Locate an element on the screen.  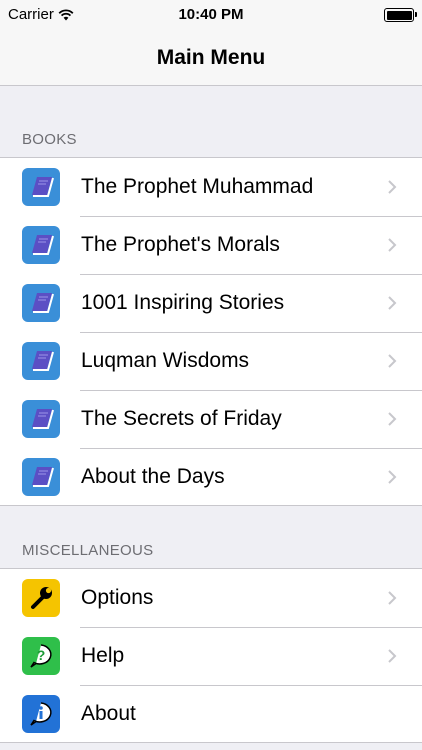
question-icon: ? is located at coordinates (41, 656).